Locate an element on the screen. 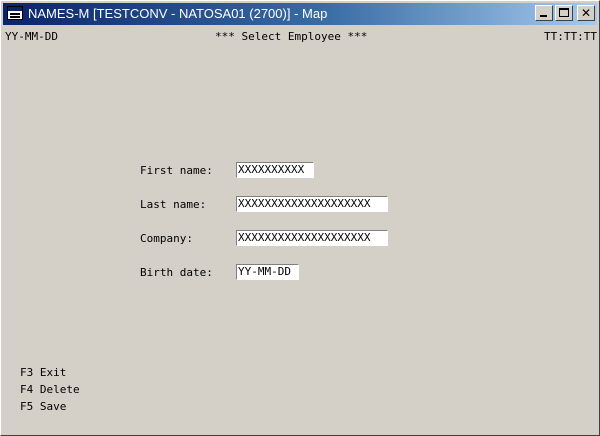 Image resolution: width=600 pixels, height=436 pixels. maximize-icon is located at coordinates (564, 12).